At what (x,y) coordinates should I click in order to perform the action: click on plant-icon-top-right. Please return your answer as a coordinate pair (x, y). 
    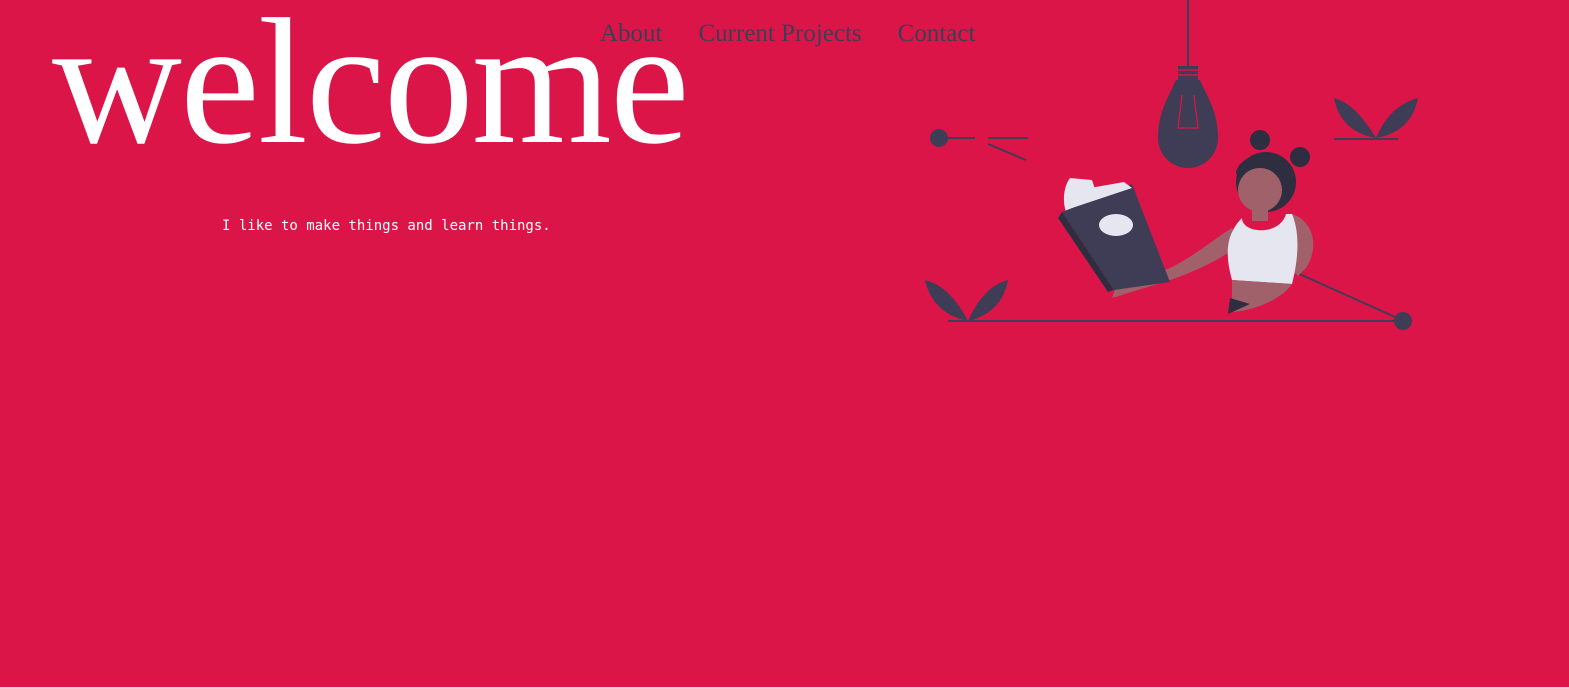
    Looking at the image, I should click on (1376, 119).